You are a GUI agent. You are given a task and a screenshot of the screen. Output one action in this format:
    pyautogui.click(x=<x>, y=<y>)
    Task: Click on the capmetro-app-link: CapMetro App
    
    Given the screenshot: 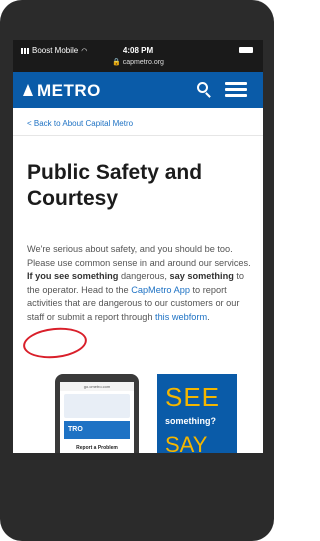 What is the action you would take?
    pyautogui.click(x=160, y=290)
    